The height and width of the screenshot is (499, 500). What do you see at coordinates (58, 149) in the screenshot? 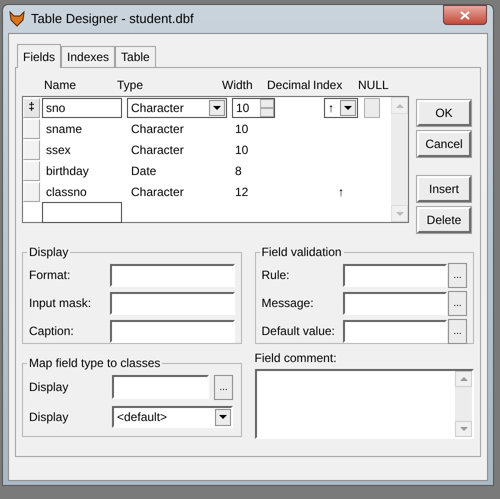
I see `table-cell: ssex` at bounding box center [58, 149].